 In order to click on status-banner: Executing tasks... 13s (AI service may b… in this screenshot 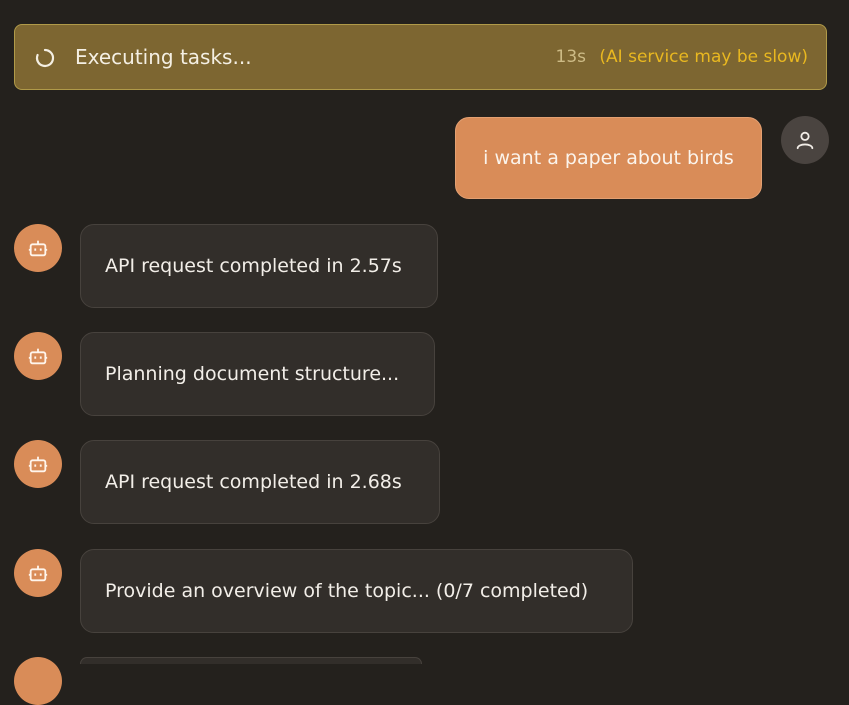, I will do `click(420, 57)`.